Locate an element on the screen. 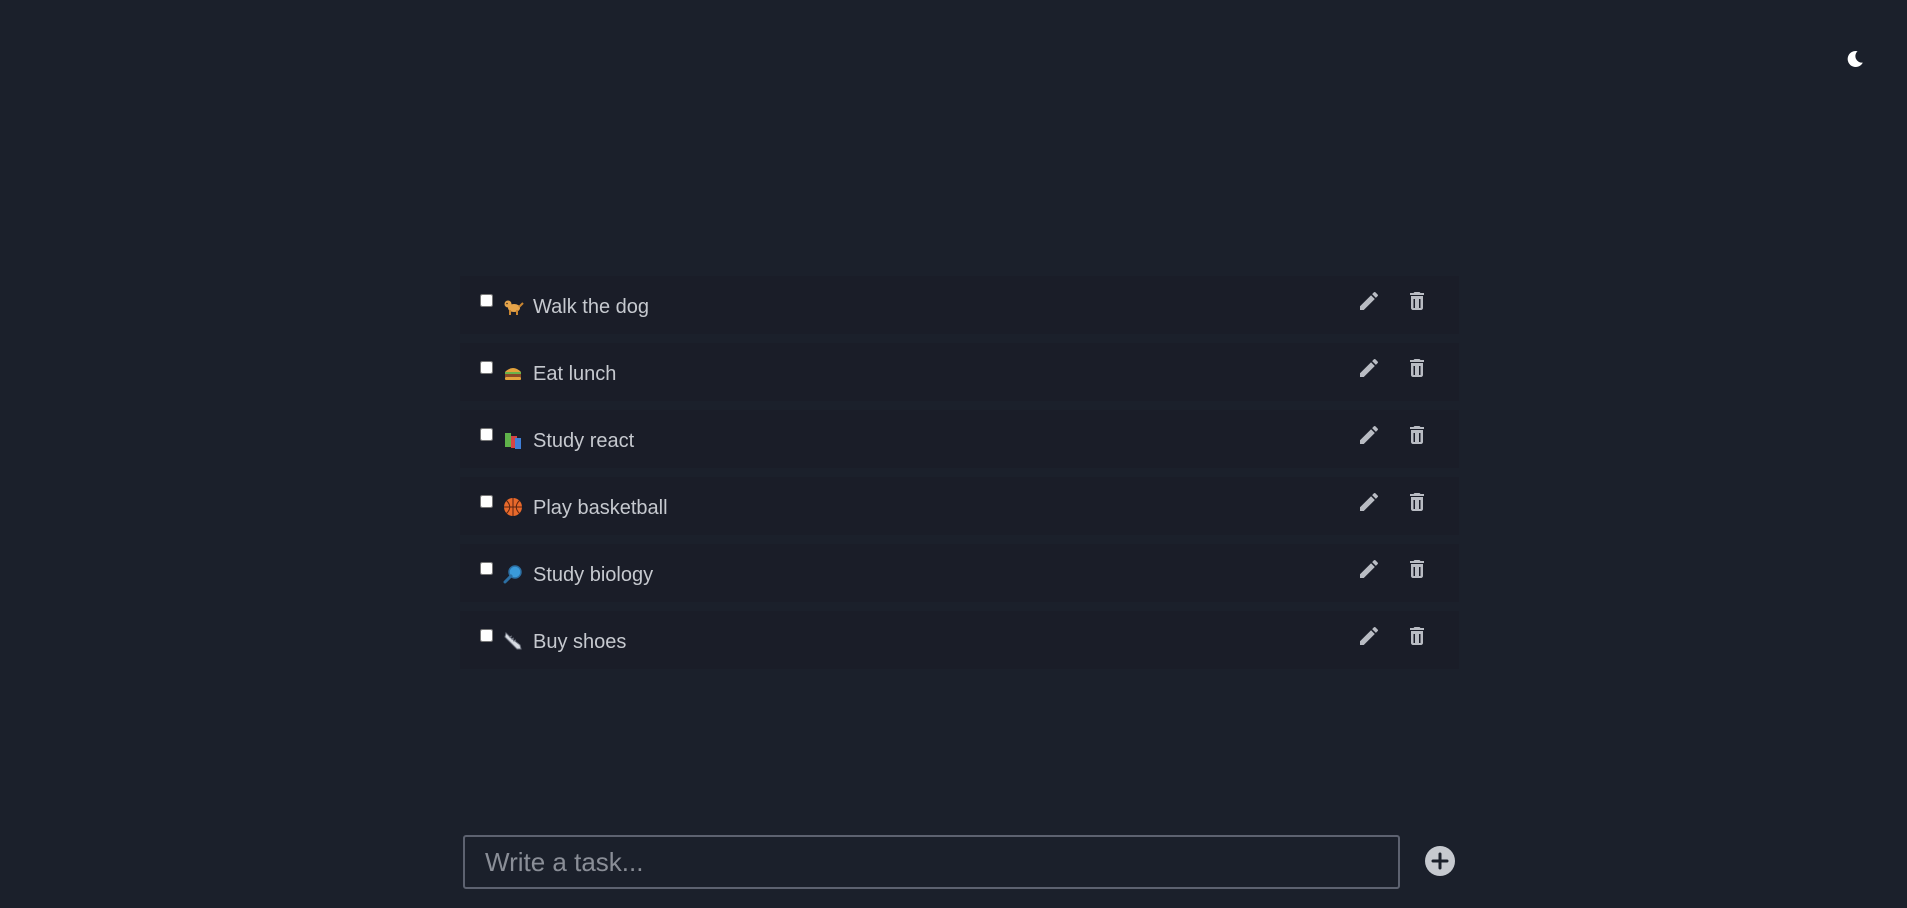 The width and height of the screenshot is (1907, 908). add-task-button is located at coordinates (1440, 861).